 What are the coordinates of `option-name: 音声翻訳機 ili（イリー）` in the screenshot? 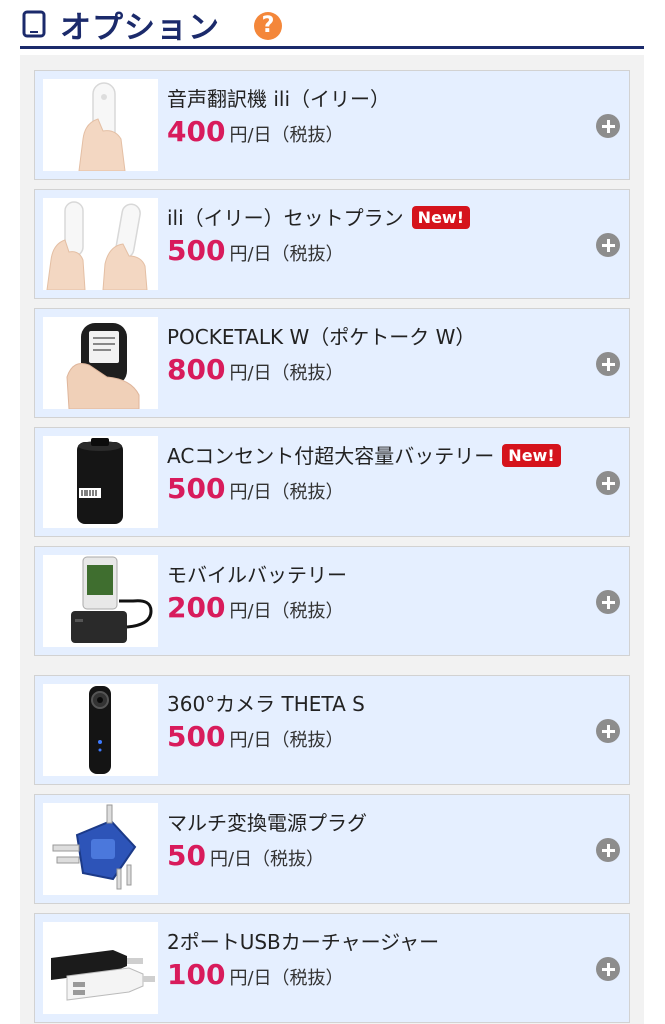 It's located at (279, 99).